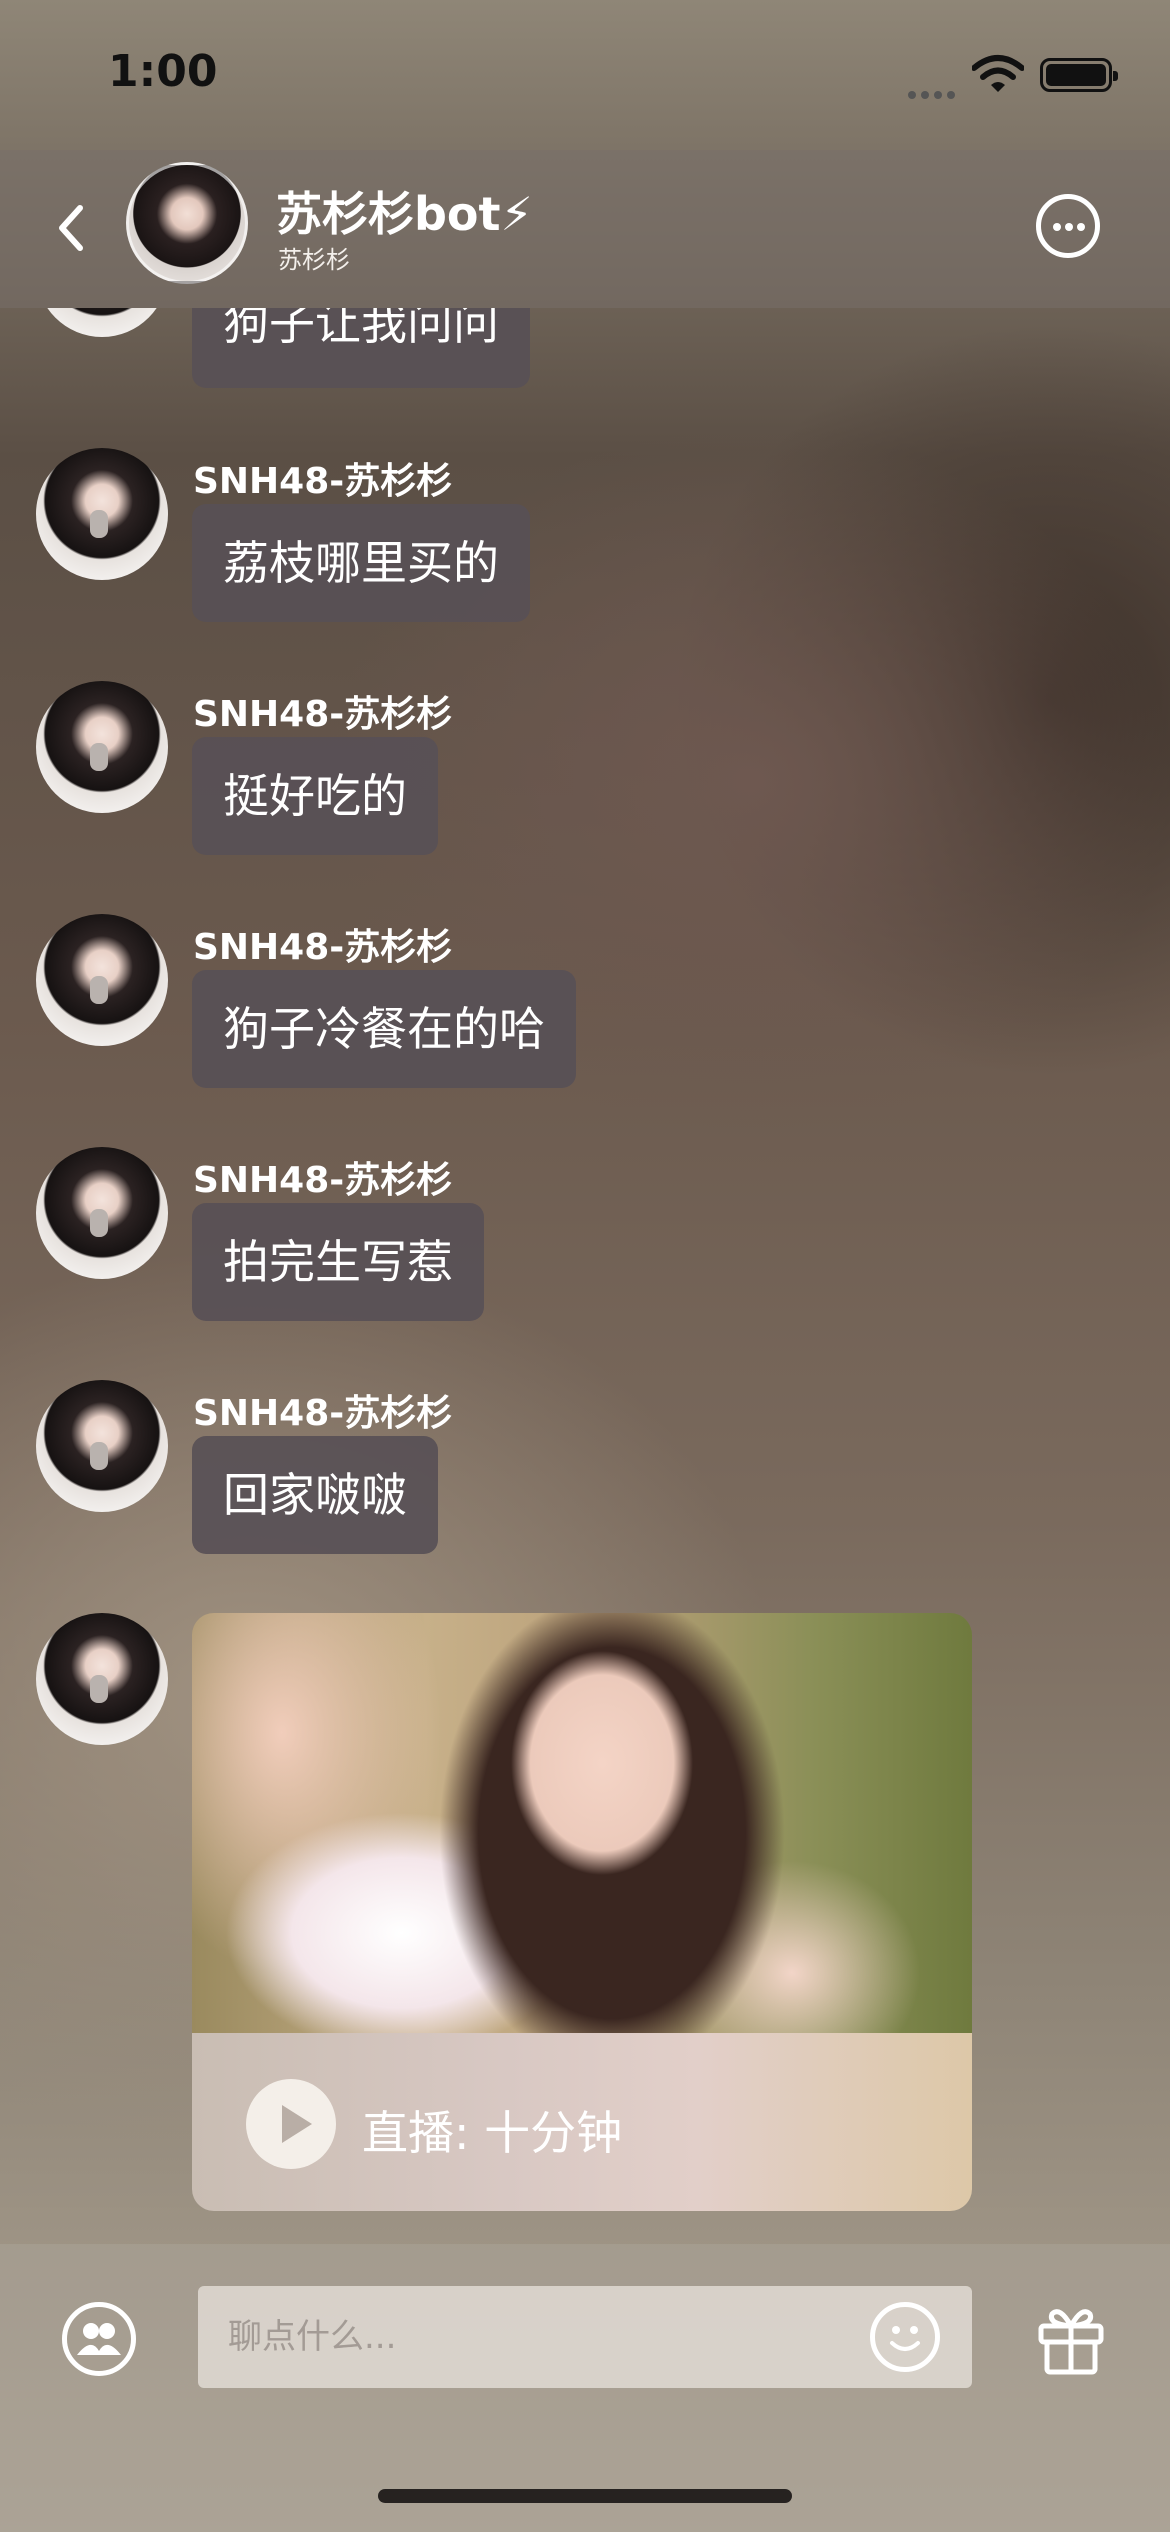  What do you see at coordinates (585, 229) in the screenshot?
I see `chat-header: 苏杉杉bot⚡ 苏杉杉` at bounding box center [585, 229].